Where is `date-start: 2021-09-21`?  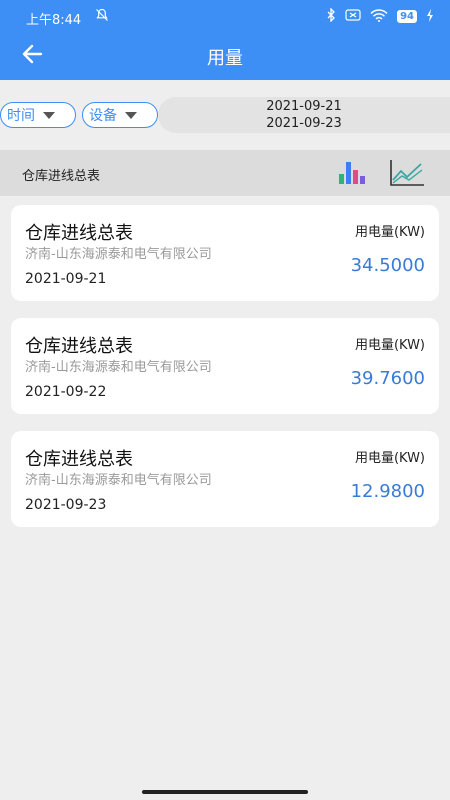
date-start: 2021-09-21 is located at coordinates (304, 106).